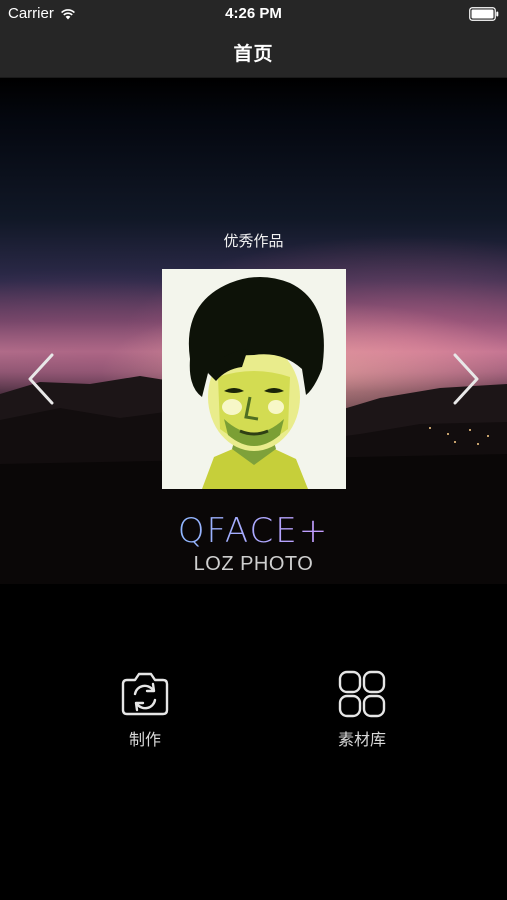 Image resolution: width=507 pixels, height=900 pixels. Describe the element at coordinates (253, 241) in the screenshot. I see `featured-works-label: 优秀作品` at that location.